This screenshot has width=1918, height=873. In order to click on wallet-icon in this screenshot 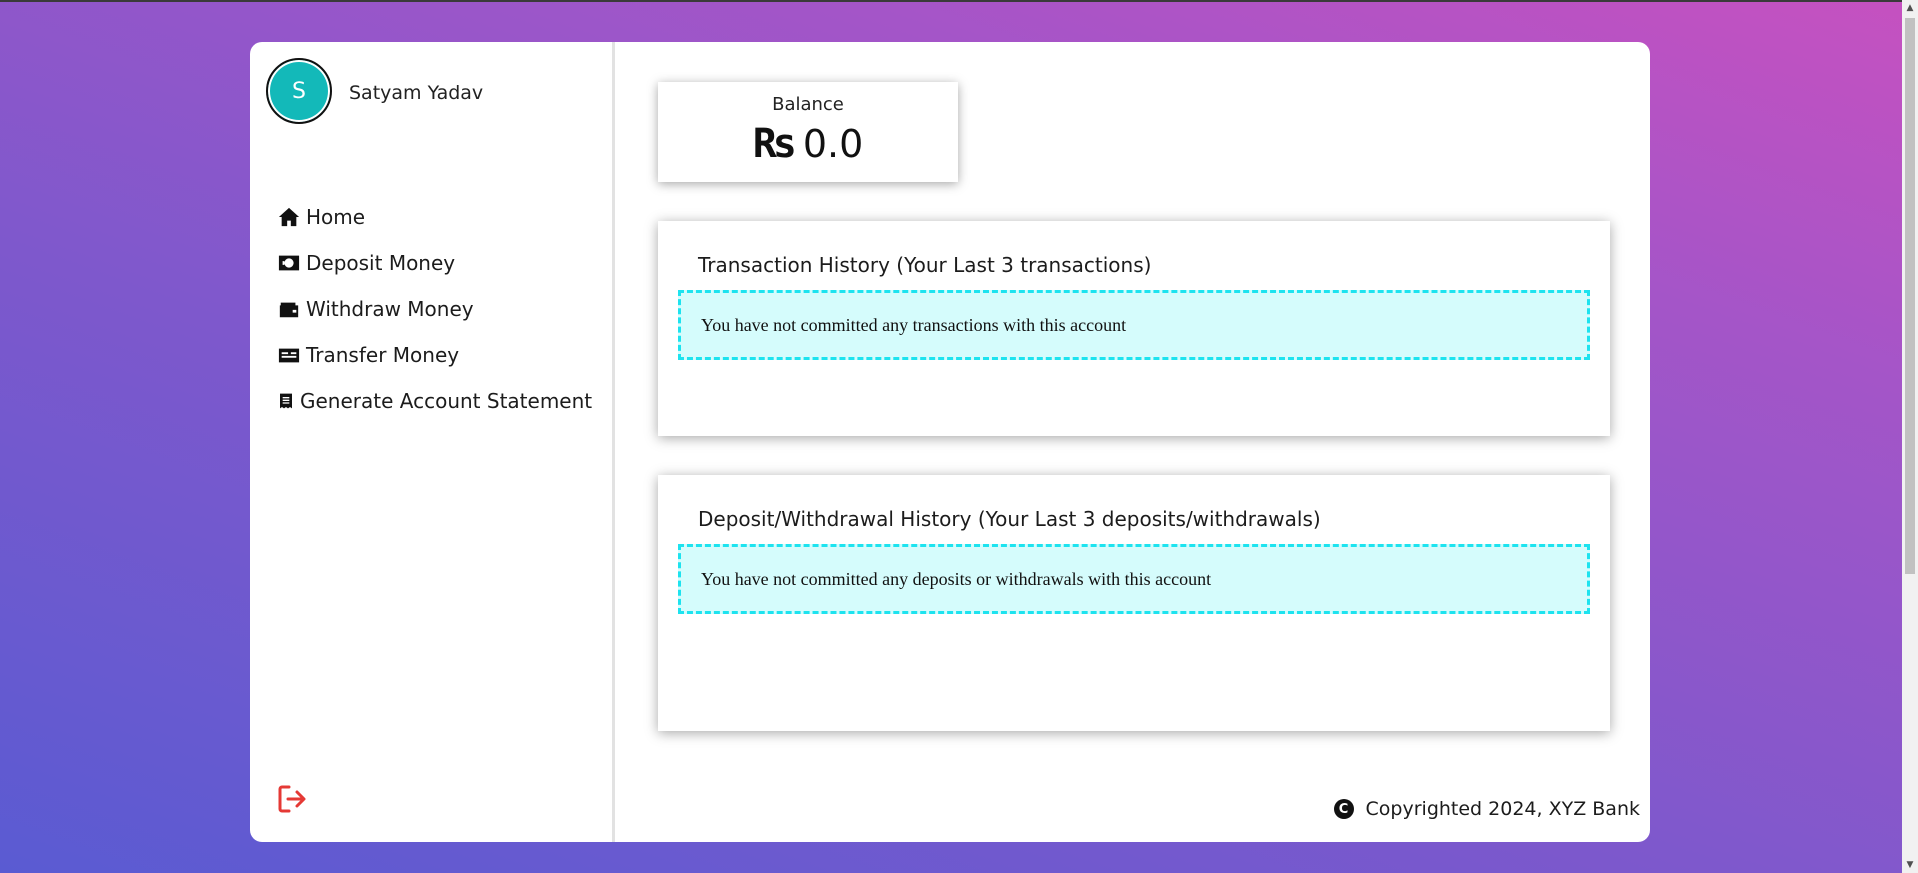, I will do `click(289, 310)`.